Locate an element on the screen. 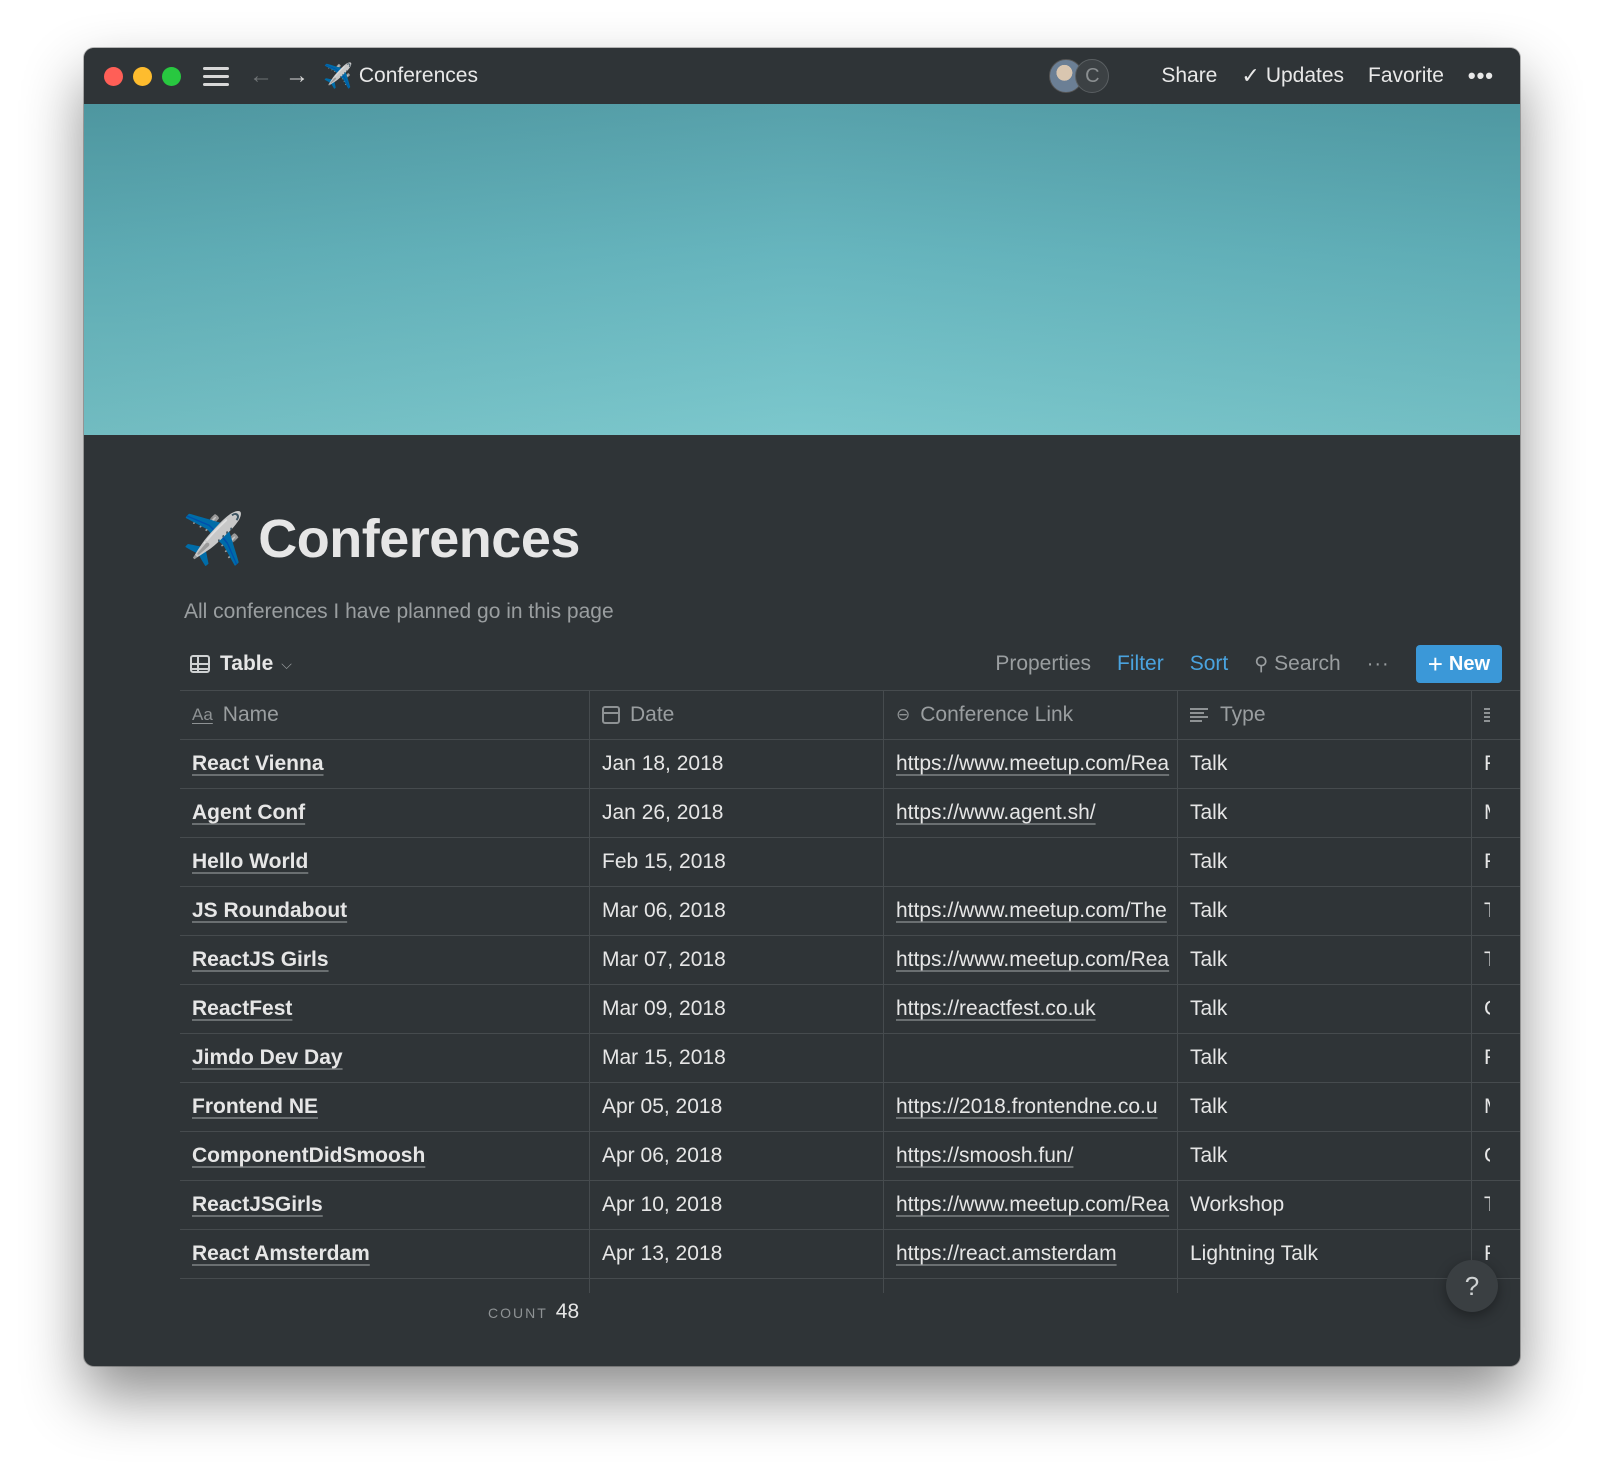  properties-button: Properties is located at coordinates (1043, 664).